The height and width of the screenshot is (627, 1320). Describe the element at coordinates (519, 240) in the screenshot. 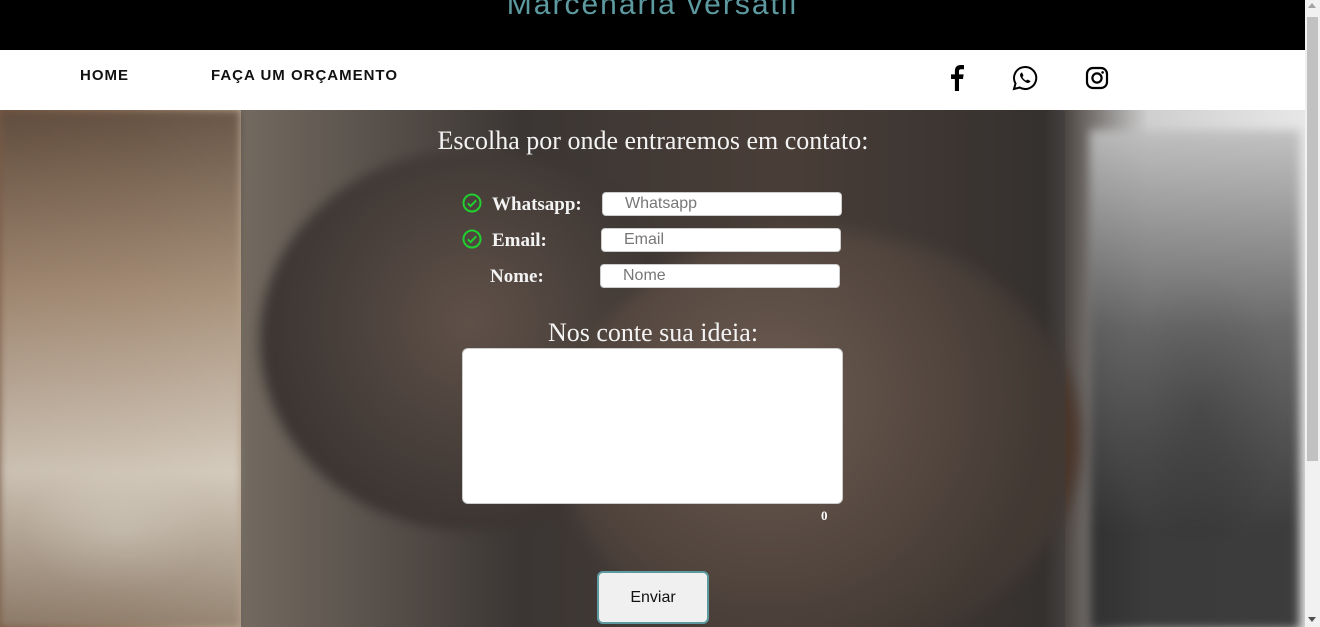

I see `email-label: Email:` at that location.